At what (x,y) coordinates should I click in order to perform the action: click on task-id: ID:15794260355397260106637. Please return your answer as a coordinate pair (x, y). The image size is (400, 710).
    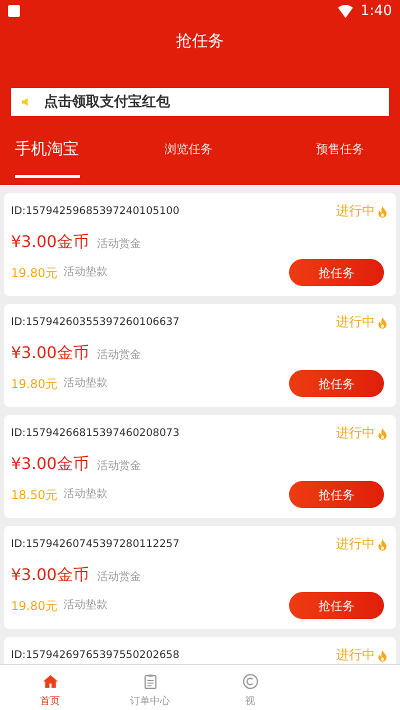
    Looking at the image, I should click on (95, 322).